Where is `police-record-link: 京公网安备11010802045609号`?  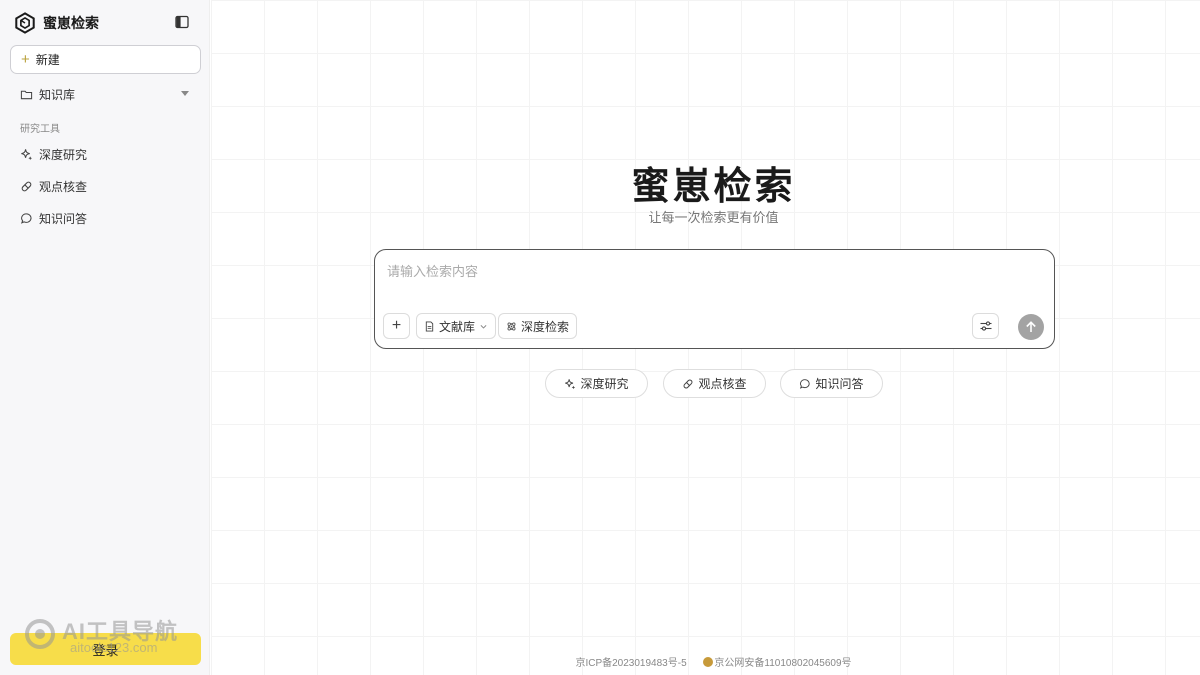 police-record-link: 京公网安备11010802045609号 is located at coordinates (777, 663).